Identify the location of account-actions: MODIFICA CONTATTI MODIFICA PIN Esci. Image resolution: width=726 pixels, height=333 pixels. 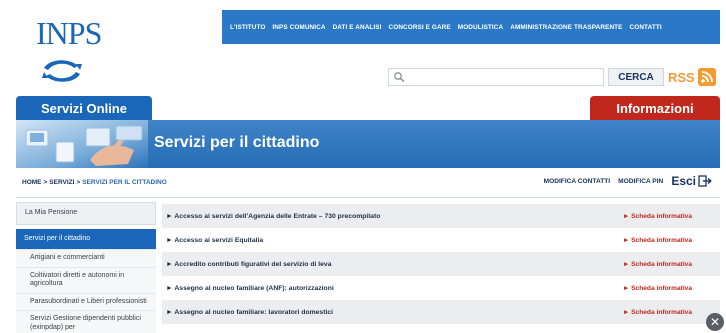
(628, 181).